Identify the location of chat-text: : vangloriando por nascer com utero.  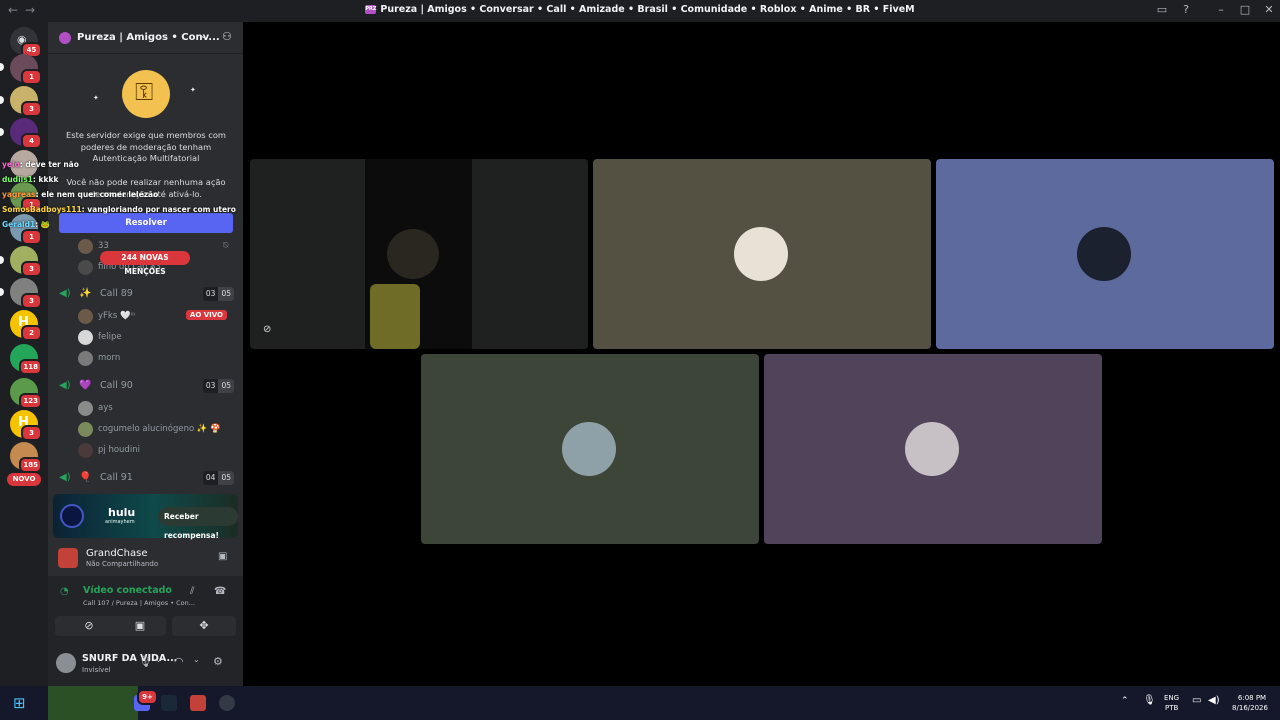
(158, 209).